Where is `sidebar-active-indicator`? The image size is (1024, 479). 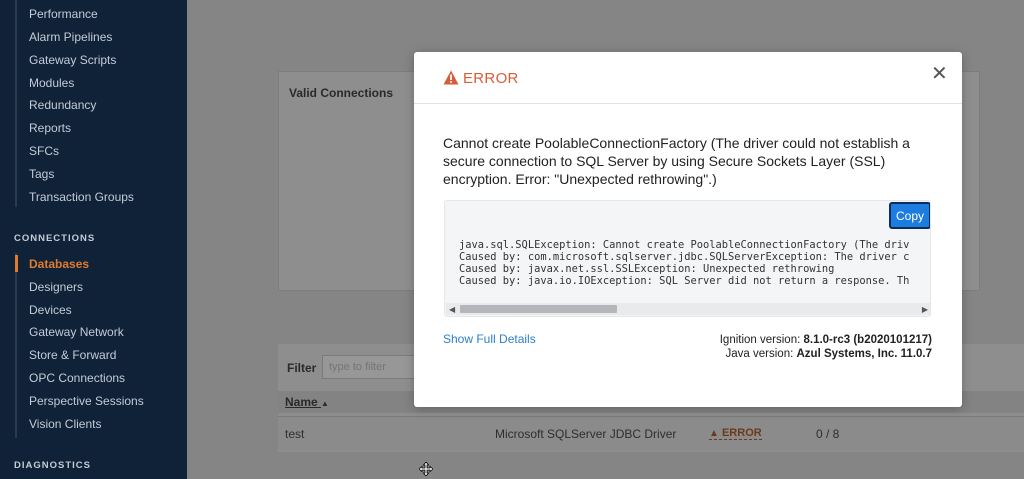 sidebar-active-indicator is located at coordinates (16, 263).